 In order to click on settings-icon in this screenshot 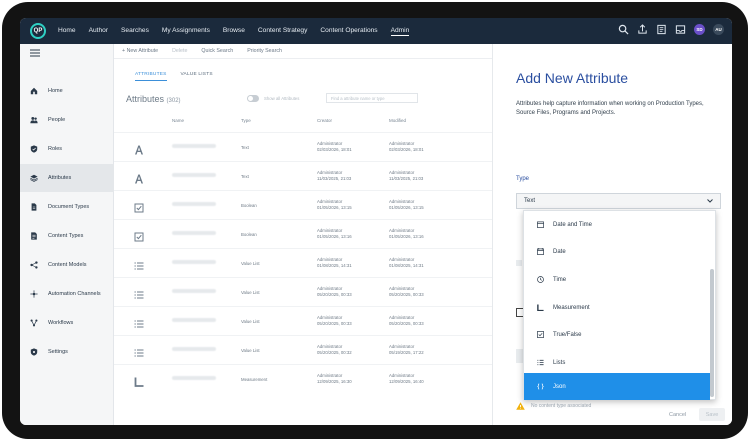, I will do `click(34, 352)`.